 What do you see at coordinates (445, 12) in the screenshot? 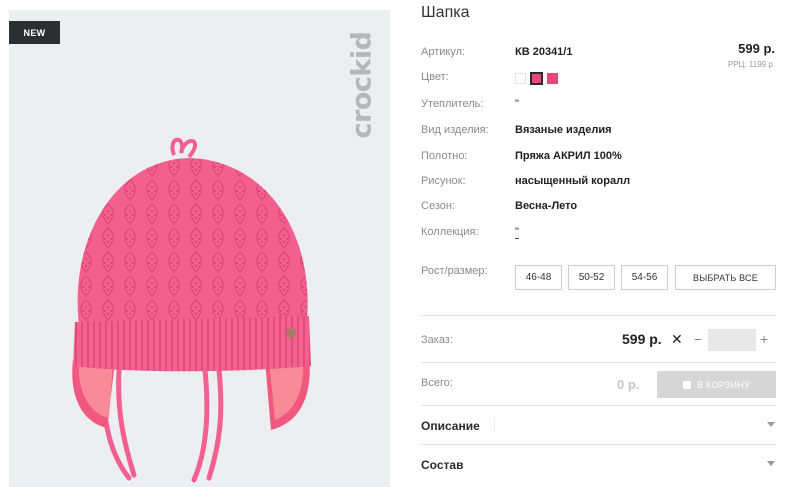
I see `product-title: Шапка` at bounding box center [445, 12].